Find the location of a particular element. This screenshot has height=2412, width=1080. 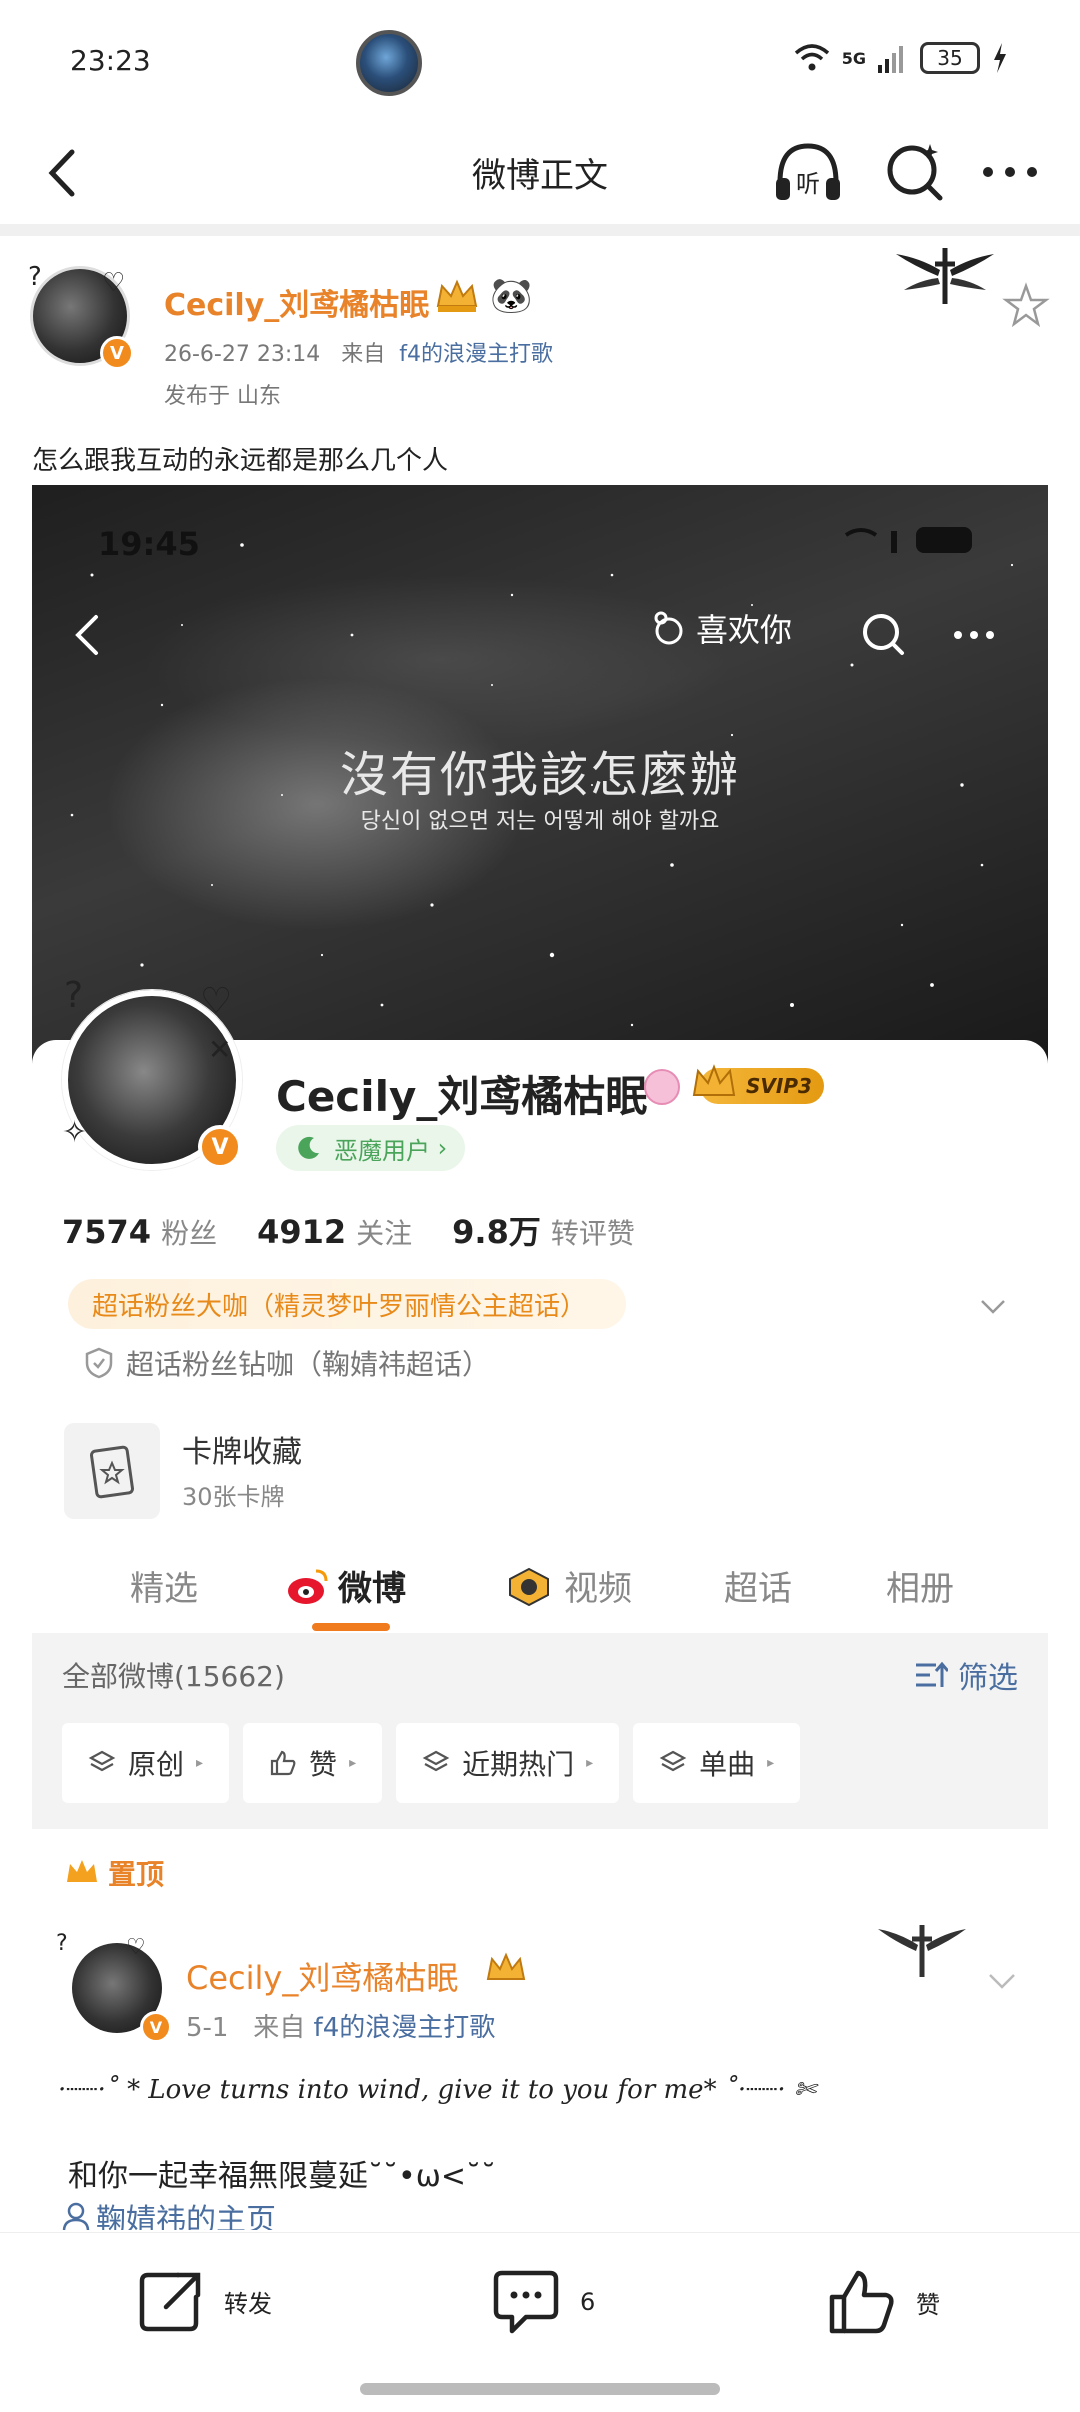

chip-recent-hot: 近期热门 ▸ is located at coordinates (508, 1763).